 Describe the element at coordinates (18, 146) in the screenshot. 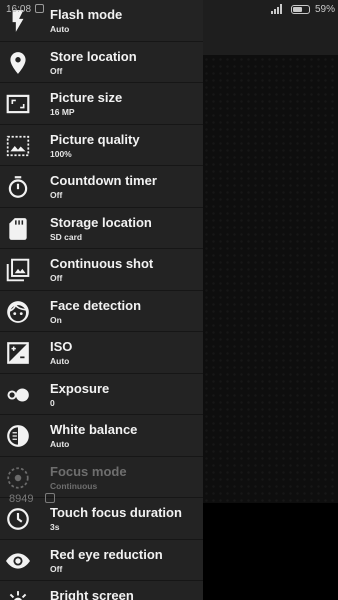

I see `picture-quality-icon` at that location.